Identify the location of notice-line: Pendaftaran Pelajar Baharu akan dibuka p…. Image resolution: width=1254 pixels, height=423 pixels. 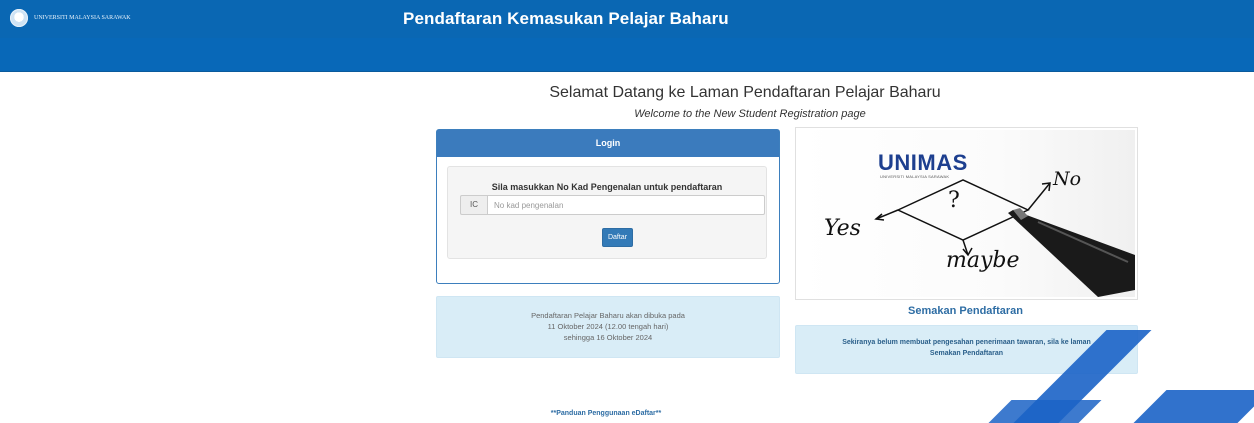
(608, 315).